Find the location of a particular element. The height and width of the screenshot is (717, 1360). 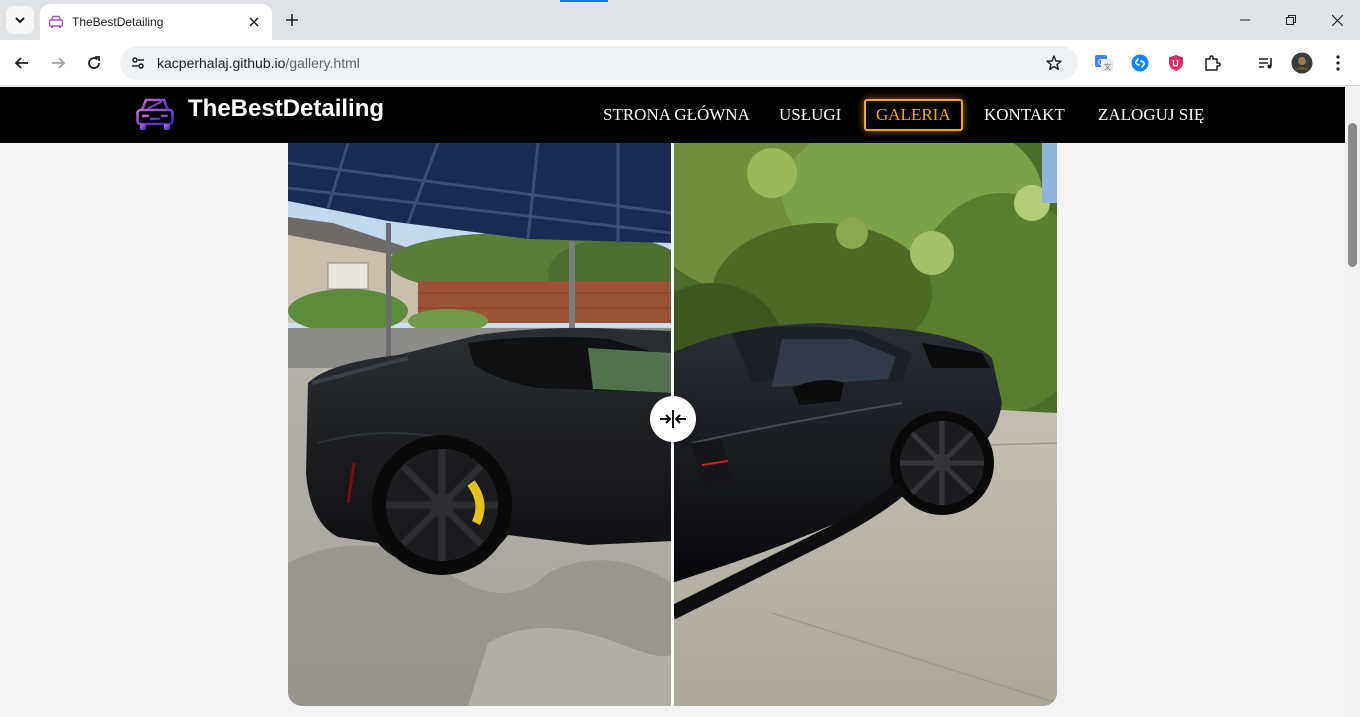

back-button is located at coordinates (22, 63).